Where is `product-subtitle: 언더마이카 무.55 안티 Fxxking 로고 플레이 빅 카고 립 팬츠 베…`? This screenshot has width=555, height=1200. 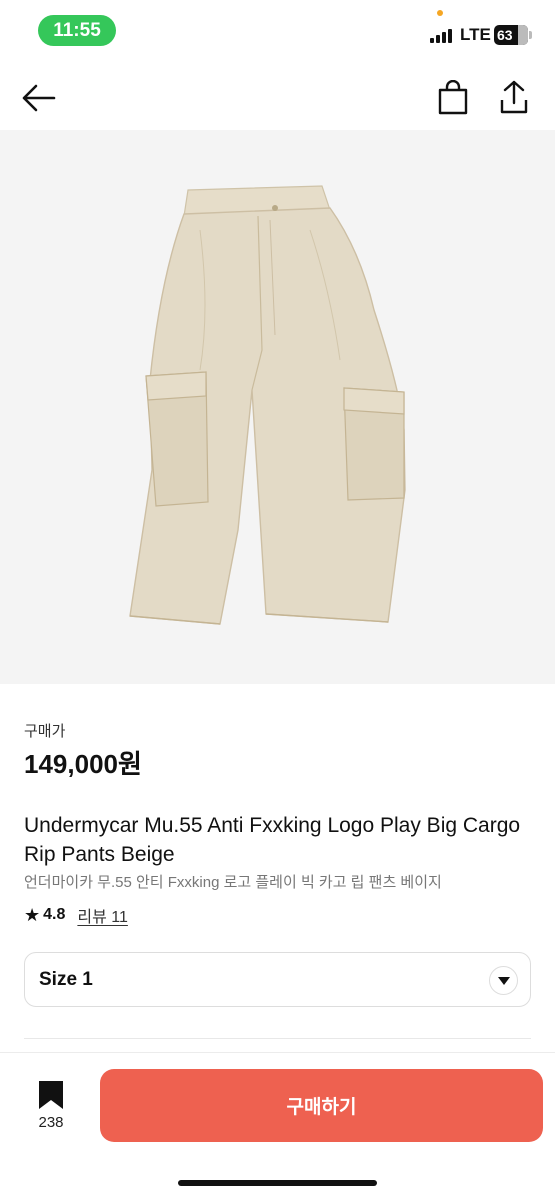
product-subtitle: 언더마이카 무.55 안티 Fxxking 로고 플레이 빅 카고 립 팬츠 베… is located at coordinates (233, 882).